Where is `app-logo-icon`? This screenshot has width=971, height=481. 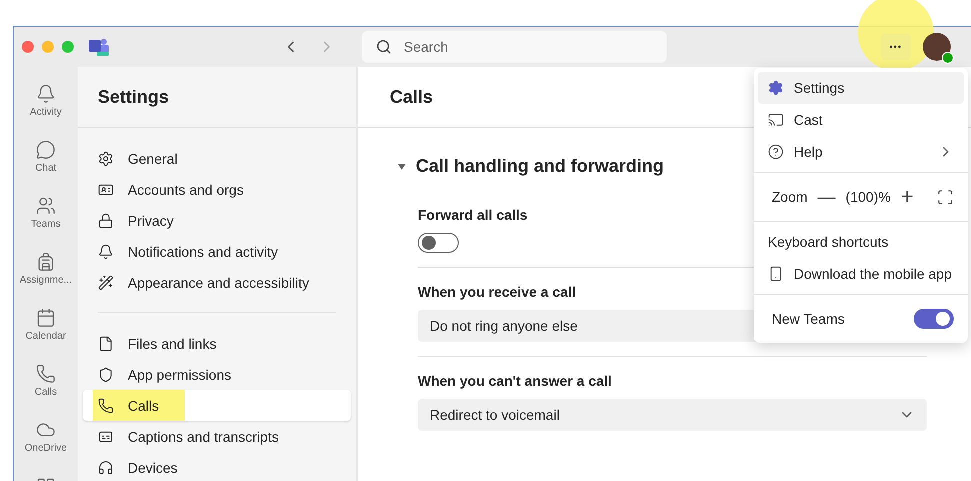 app-logo-icon is located at coordinates (99, 47).